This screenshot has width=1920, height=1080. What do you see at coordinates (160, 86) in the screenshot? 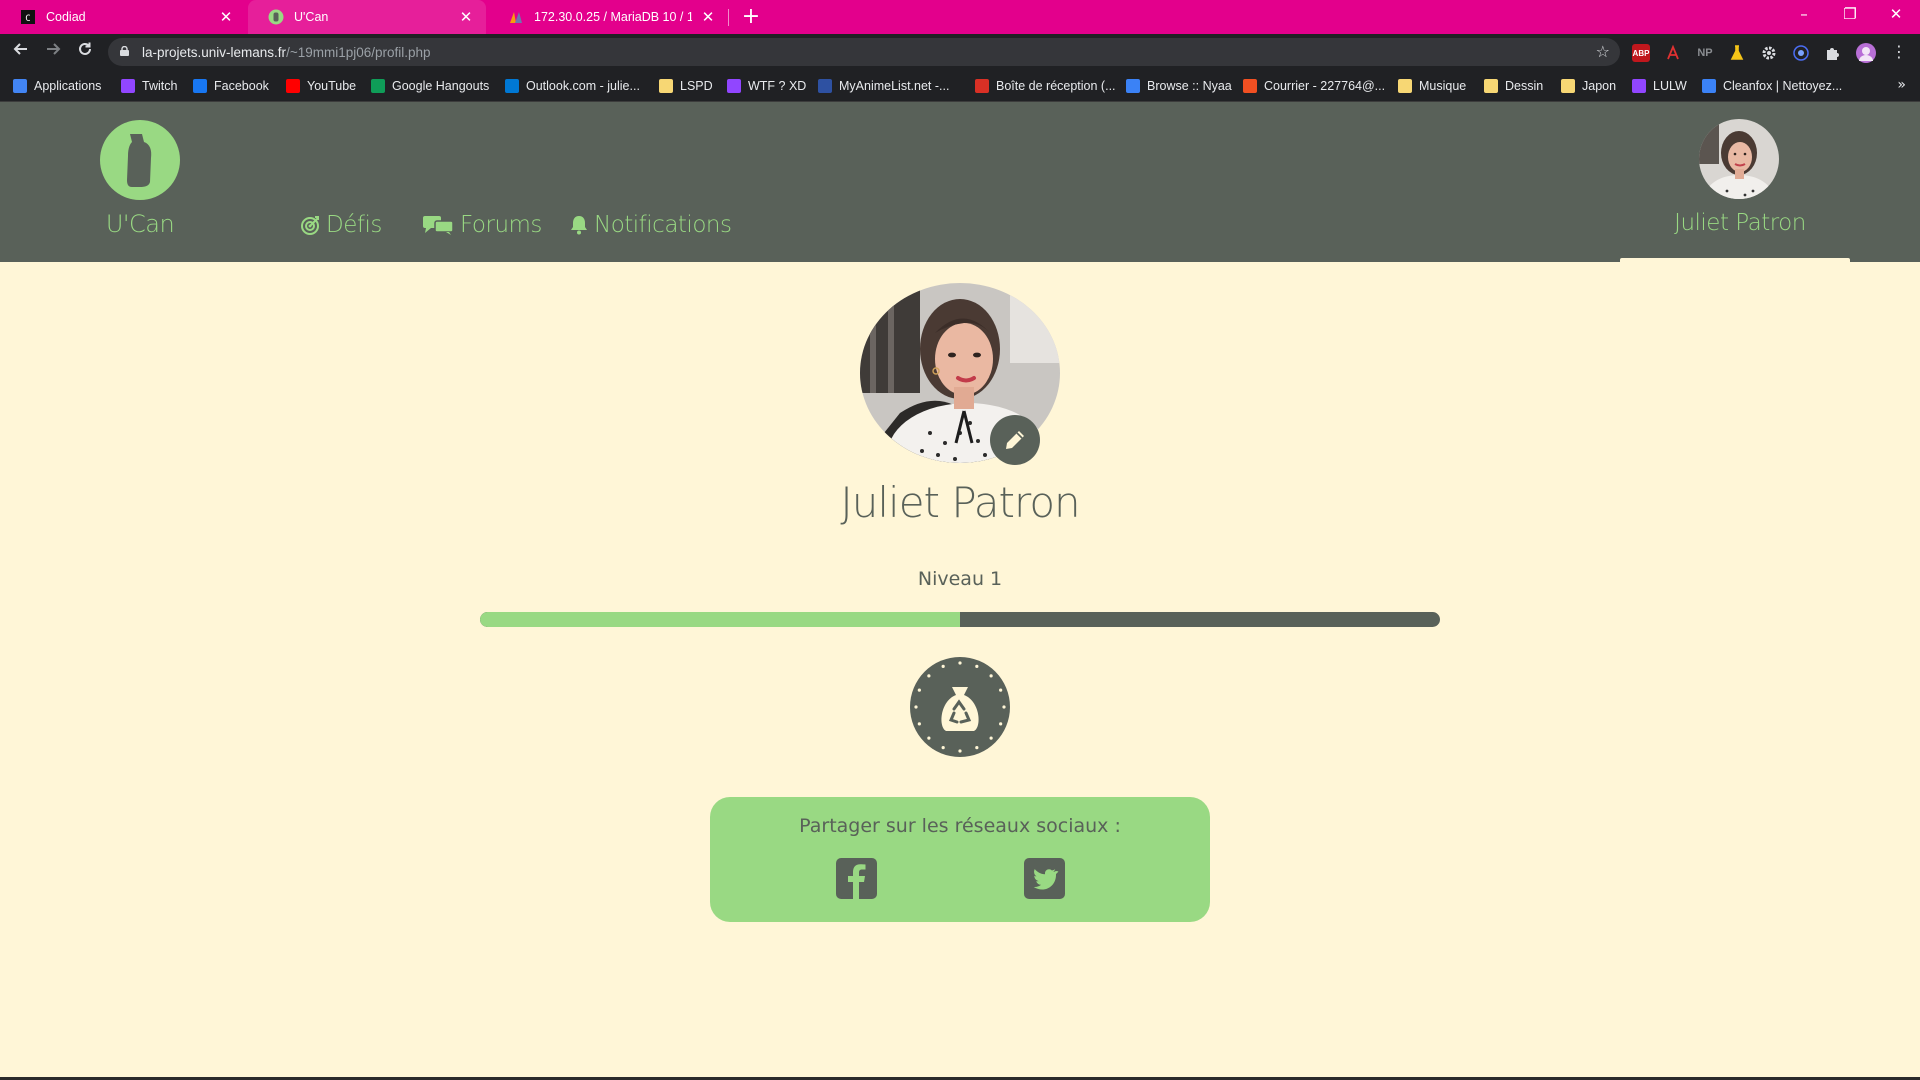
I see `bookmark-label: Twitch` at bounding box center [160, 86].